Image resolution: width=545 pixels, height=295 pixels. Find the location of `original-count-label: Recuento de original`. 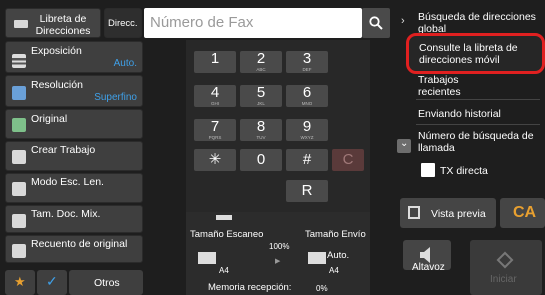

original-count-label: Recuento de original is located at coordinates (79, 244).